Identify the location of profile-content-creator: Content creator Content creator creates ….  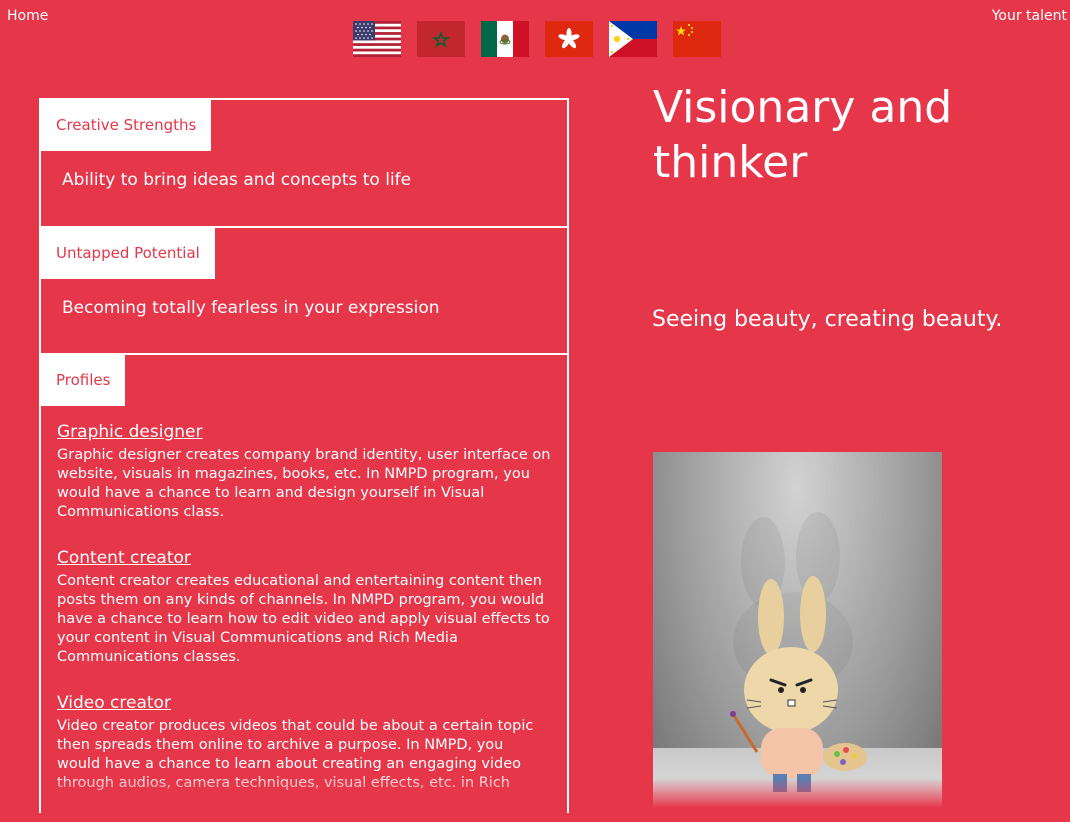
(304, 607).